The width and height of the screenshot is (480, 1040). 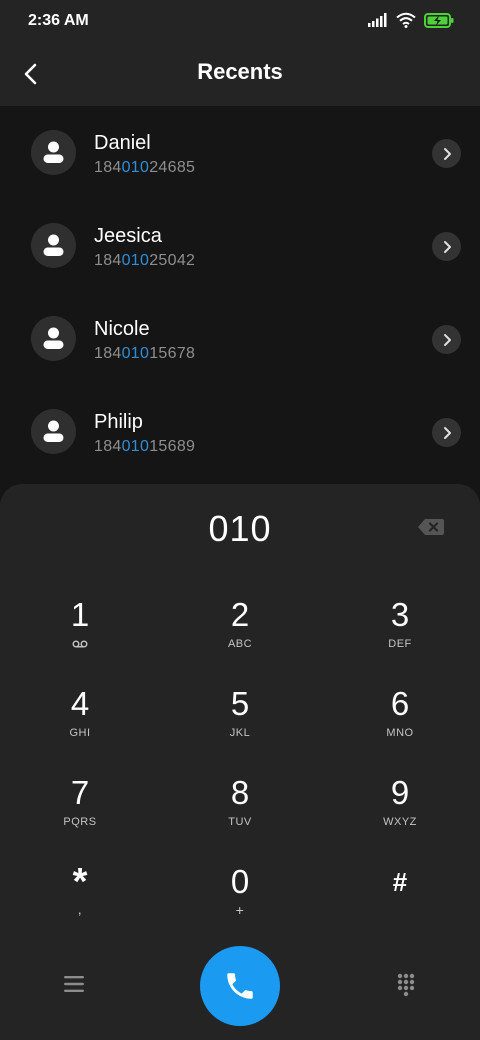 I want to click on keypad-toggle-button, so click(x=406, y=986).